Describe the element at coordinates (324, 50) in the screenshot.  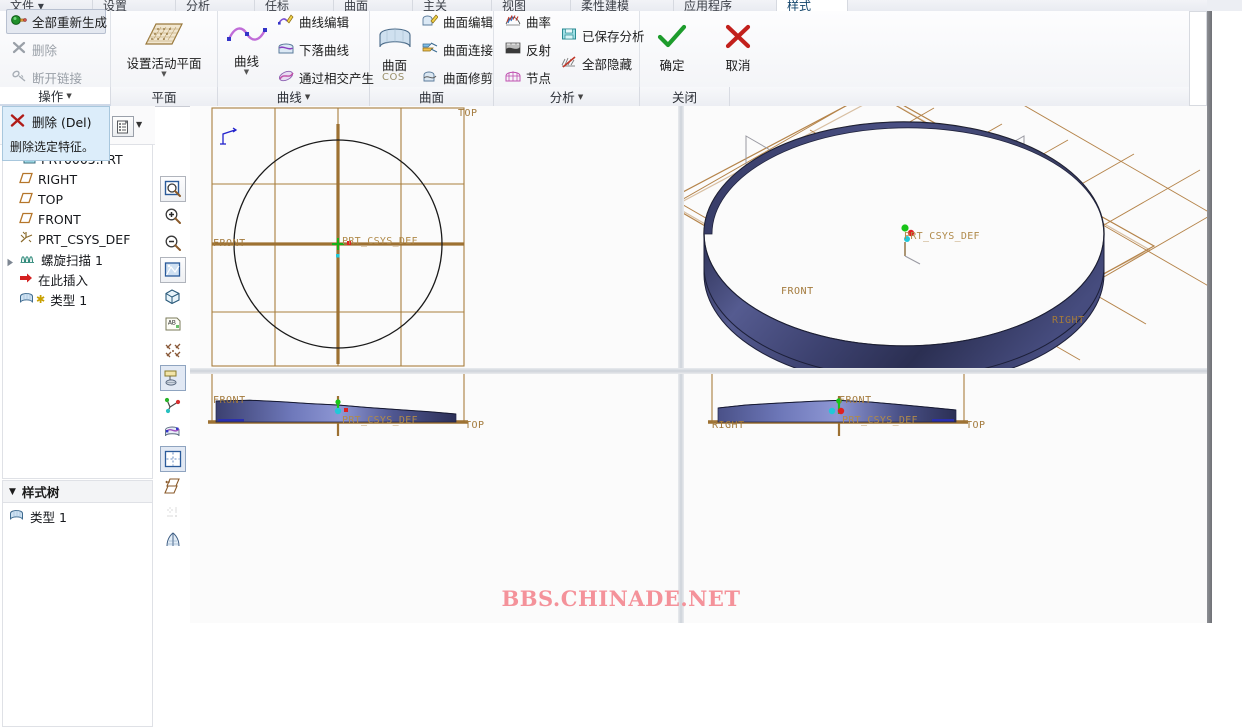
I see `drop-curve-label: 下落曲线` at that location.